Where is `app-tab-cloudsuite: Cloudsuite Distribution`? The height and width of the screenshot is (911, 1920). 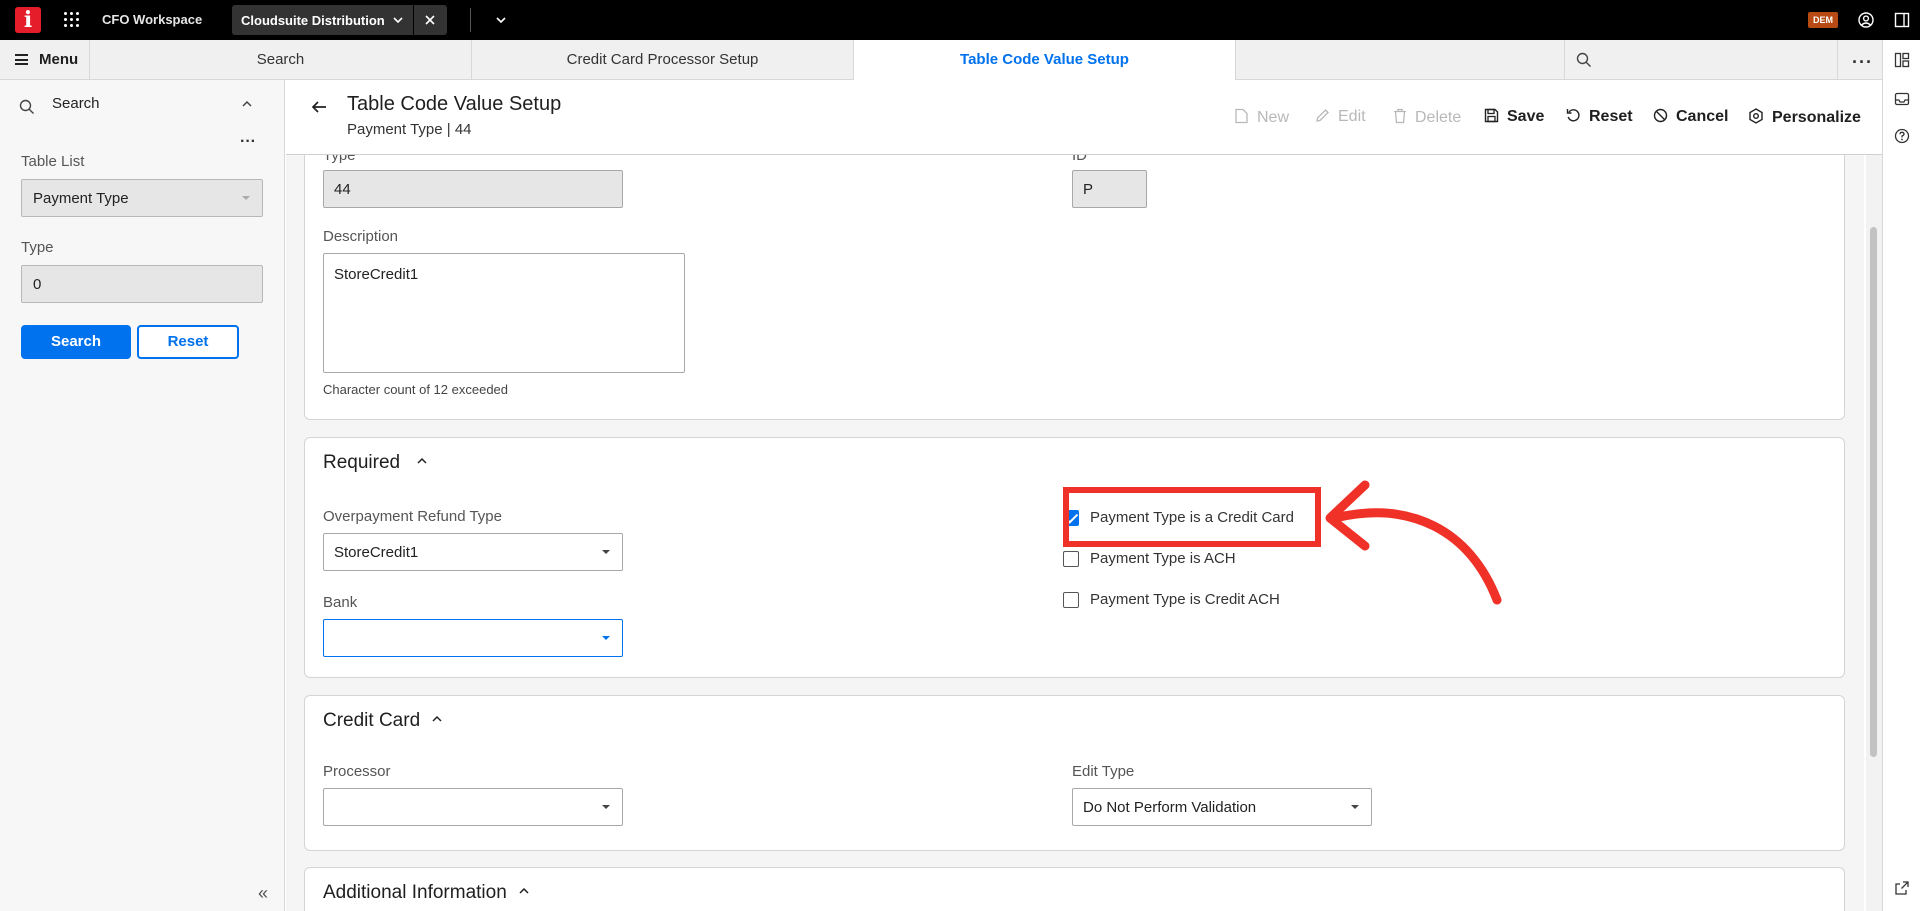 app-tab-cloudsuite: Cloudsuite Distribution is located at coordinates (339, 20).